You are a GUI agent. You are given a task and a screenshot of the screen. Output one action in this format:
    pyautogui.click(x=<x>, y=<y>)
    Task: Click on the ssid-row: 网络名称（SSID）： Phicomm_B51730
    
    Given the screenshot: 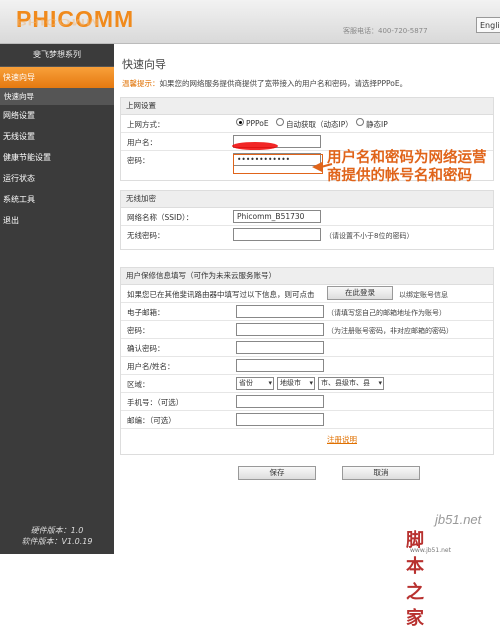 What is the action you would take?
    pyautogui.click(x=307, y=217)
    